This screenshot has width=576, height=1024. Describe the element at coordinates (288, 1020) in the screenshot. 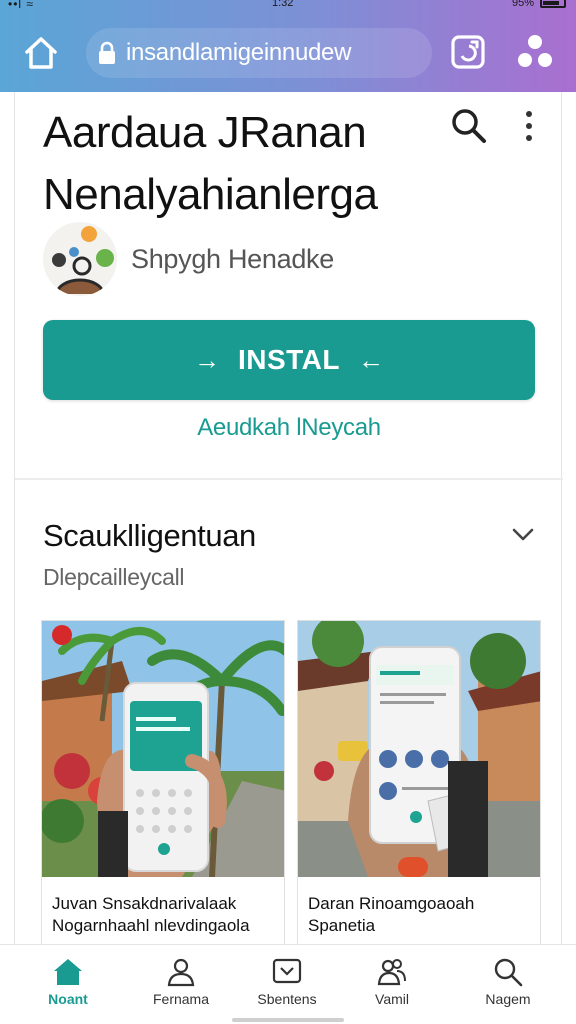

I see `home-indicator` at that location.